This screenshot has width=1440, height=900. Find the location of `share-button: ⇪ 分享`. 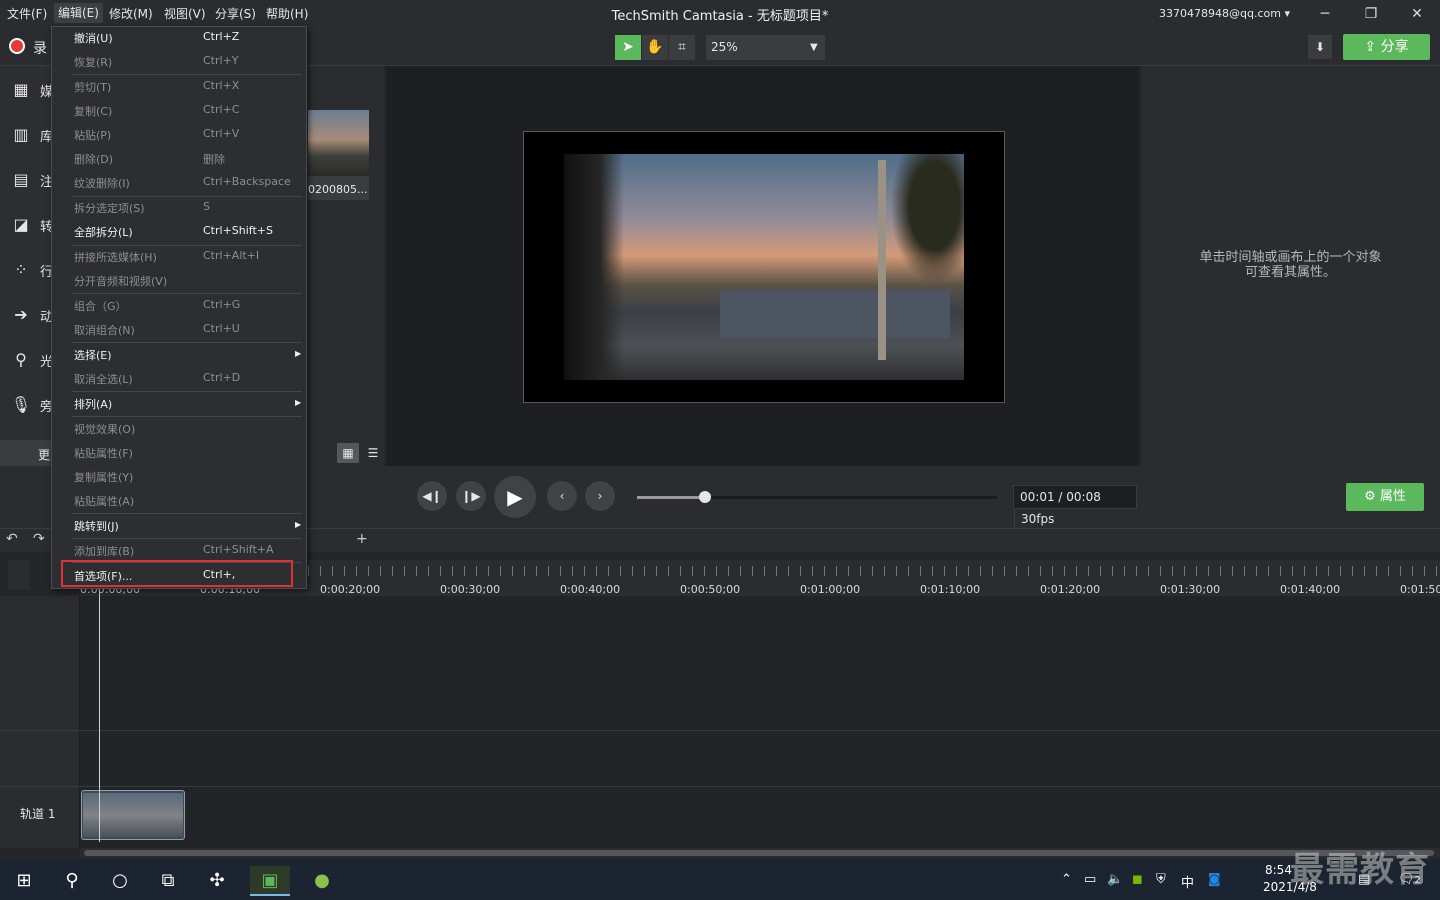

share-button: ⇪ 分享 is located at coordinates (1386, 47).